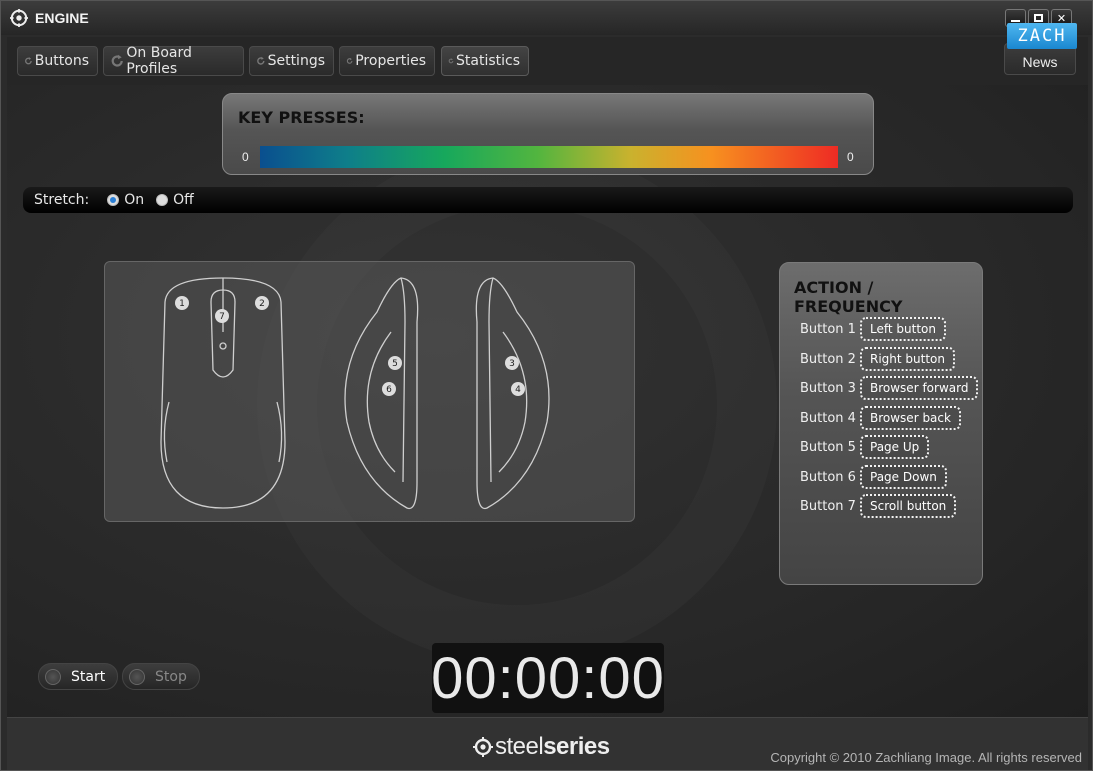  Describe the element at coordinates (828, 329) in the screenshot. I see `button-name: Button 1` at that location.